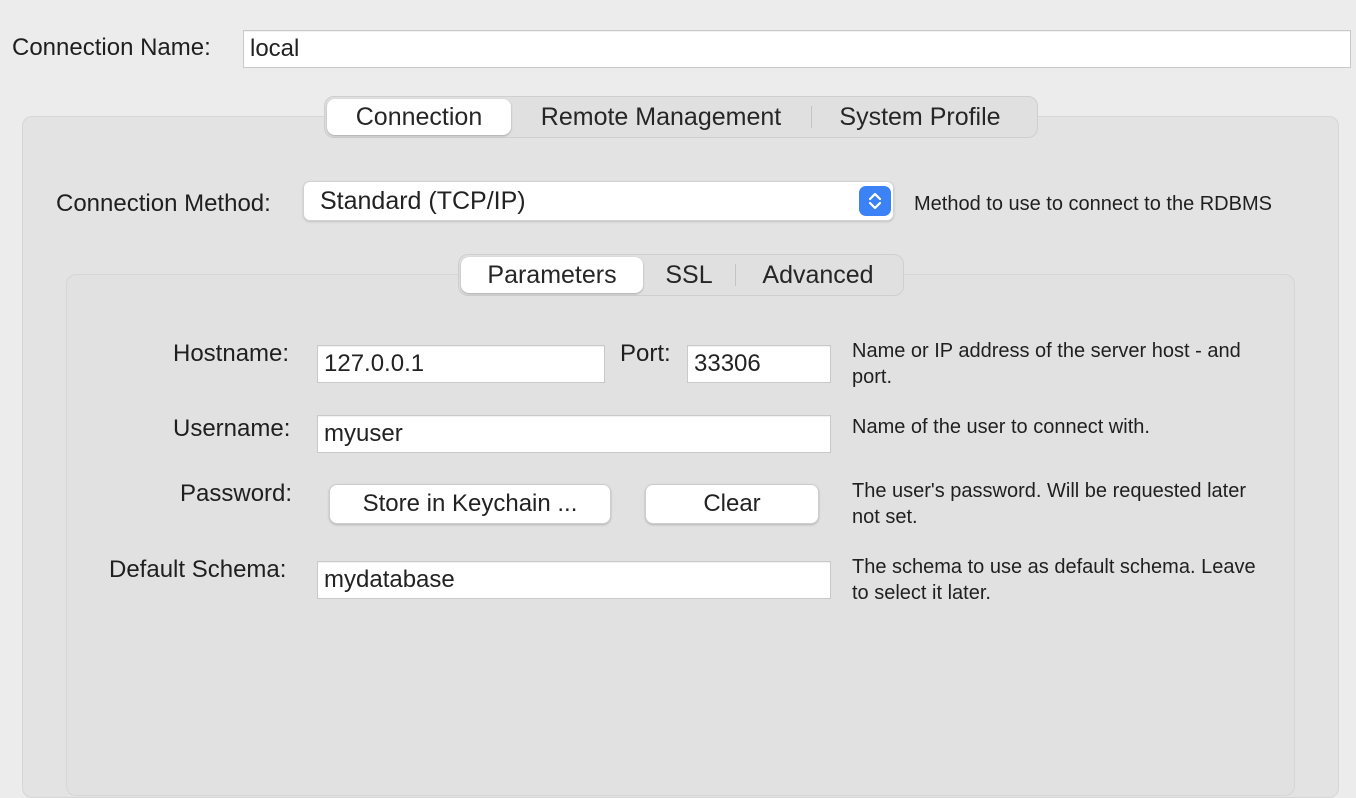 The width and height of the screenshot is (1356, 798). I want to click on username-field: myuser, so click(574, 434).